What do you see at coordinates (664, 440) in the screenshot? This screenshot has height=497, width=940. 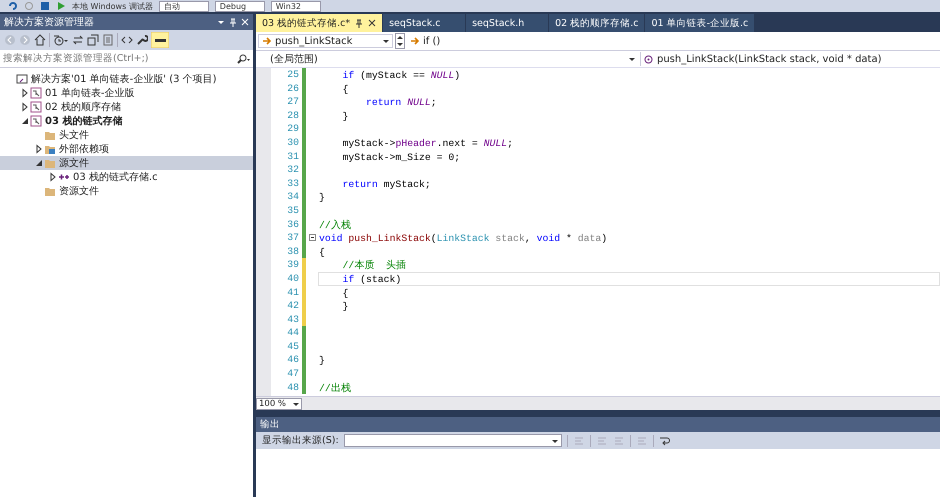 I see `word-wrap-icon` at bounding box center [664, 440].